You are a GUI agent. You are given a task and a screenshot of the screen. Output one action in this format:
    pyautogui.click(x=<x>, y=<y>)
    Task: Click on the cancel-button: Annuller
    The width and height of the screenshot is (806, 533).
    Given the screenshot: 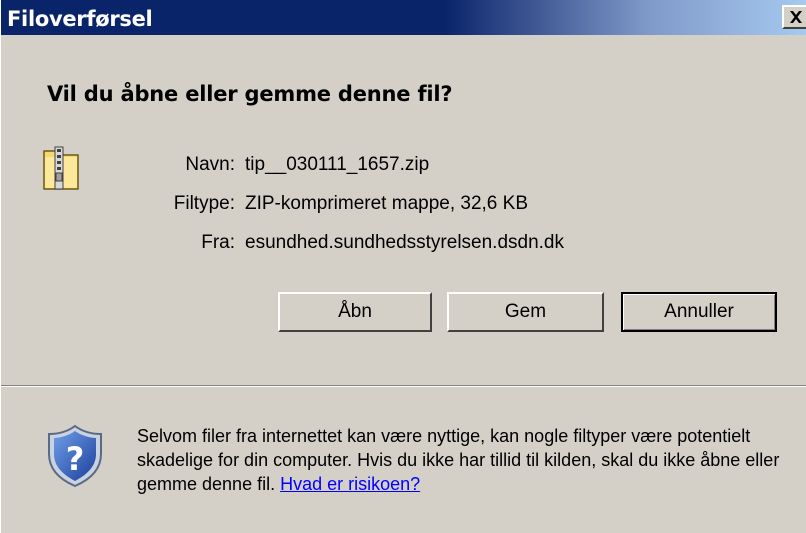 What is the action you would take?
    pyautogui.click(x=699, y=312)
    